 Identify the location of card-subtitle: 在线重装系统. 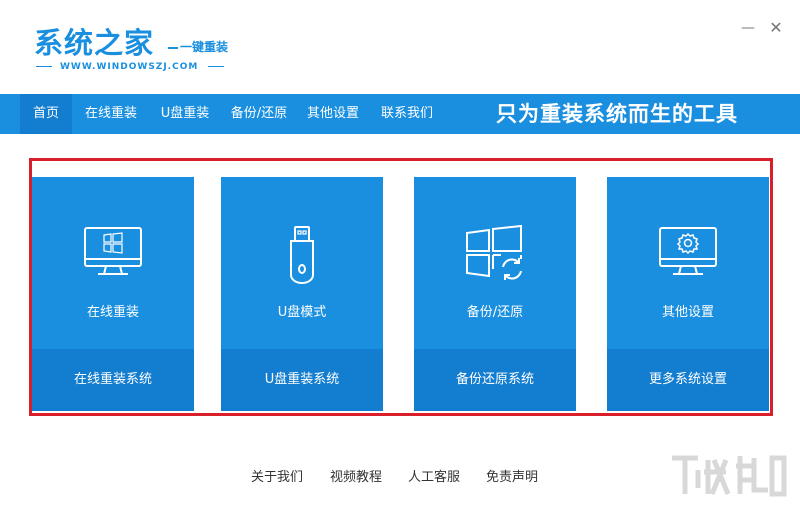
(113, 380).